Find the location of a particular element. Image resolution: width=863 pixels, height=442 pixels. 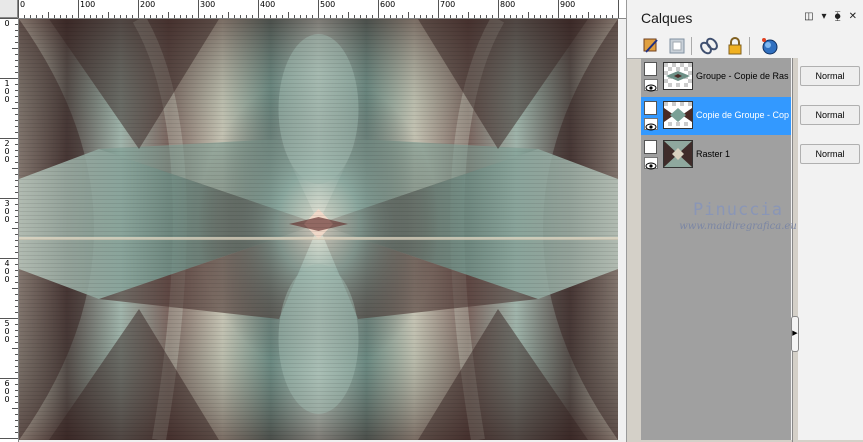

layer-row-selected: Copie de Groupe - Cop is located at coordinates (716, 116).